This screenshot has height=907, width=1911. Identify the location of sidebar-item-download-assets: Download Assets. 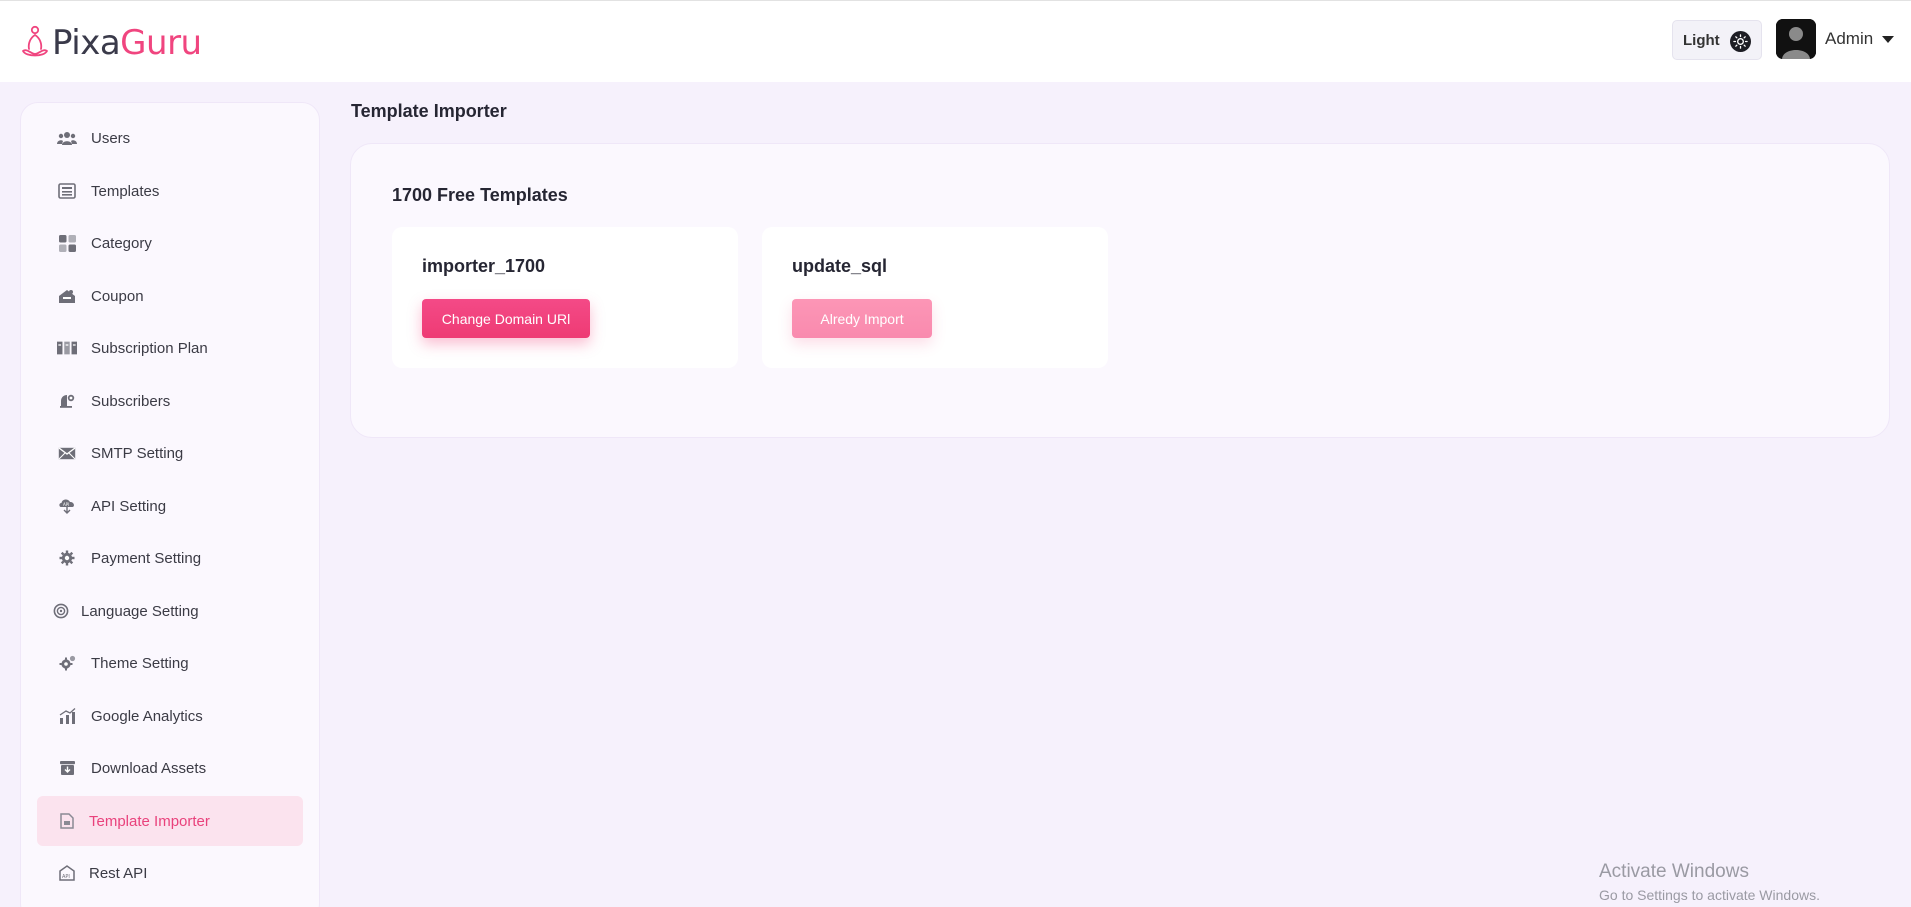
(170, 768).